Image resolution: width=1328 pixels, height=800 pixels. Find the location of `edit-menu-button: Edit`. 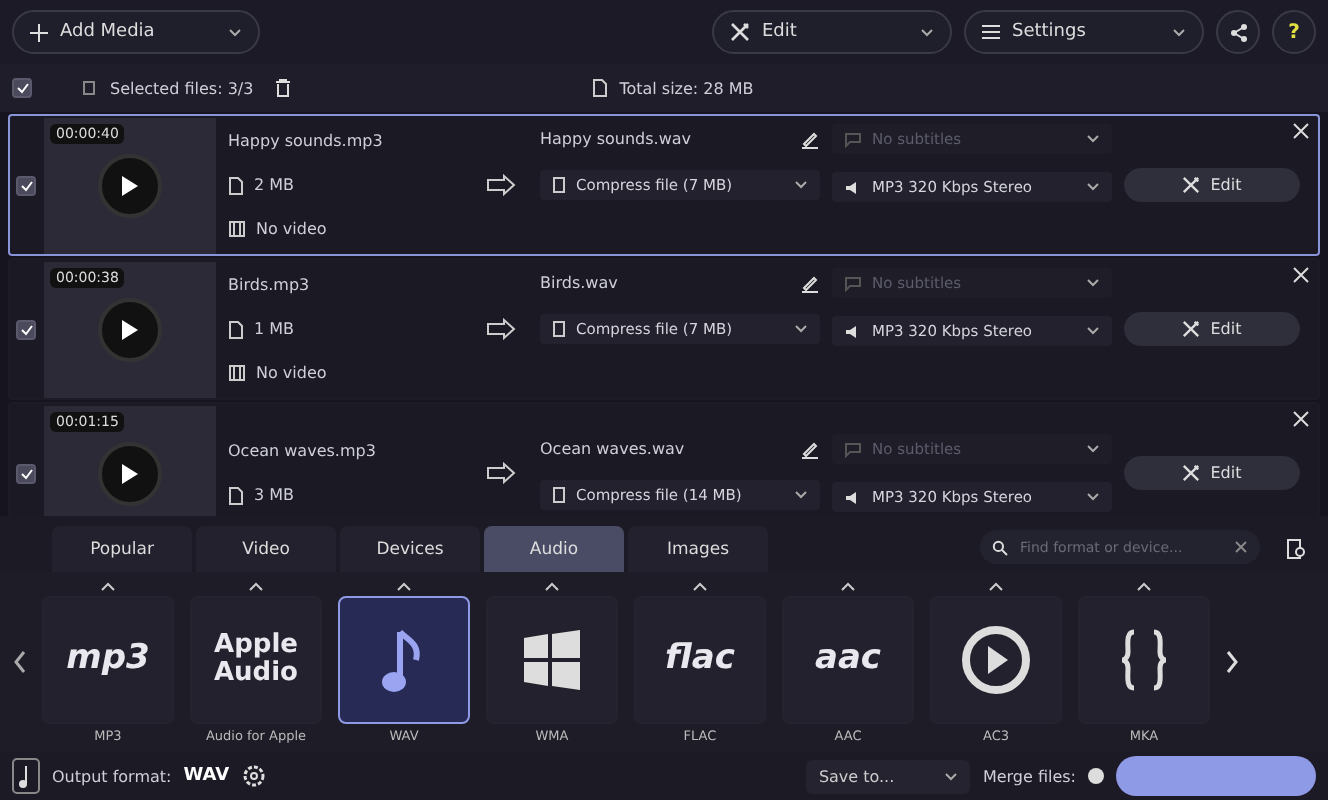

edit-menu-button: Edit is located at coordinates (832, 32).